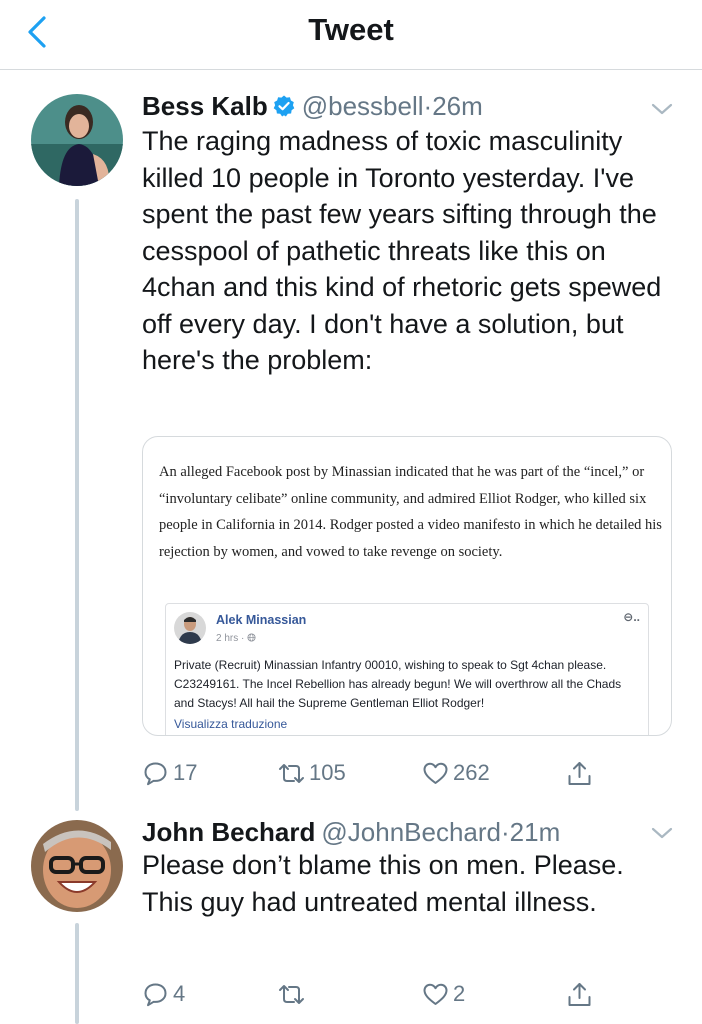  What do you see at coordinates (372, 774) in the screenshot?
I see `tweet-actions: 17 105 262` at bounding box center [372, 774].